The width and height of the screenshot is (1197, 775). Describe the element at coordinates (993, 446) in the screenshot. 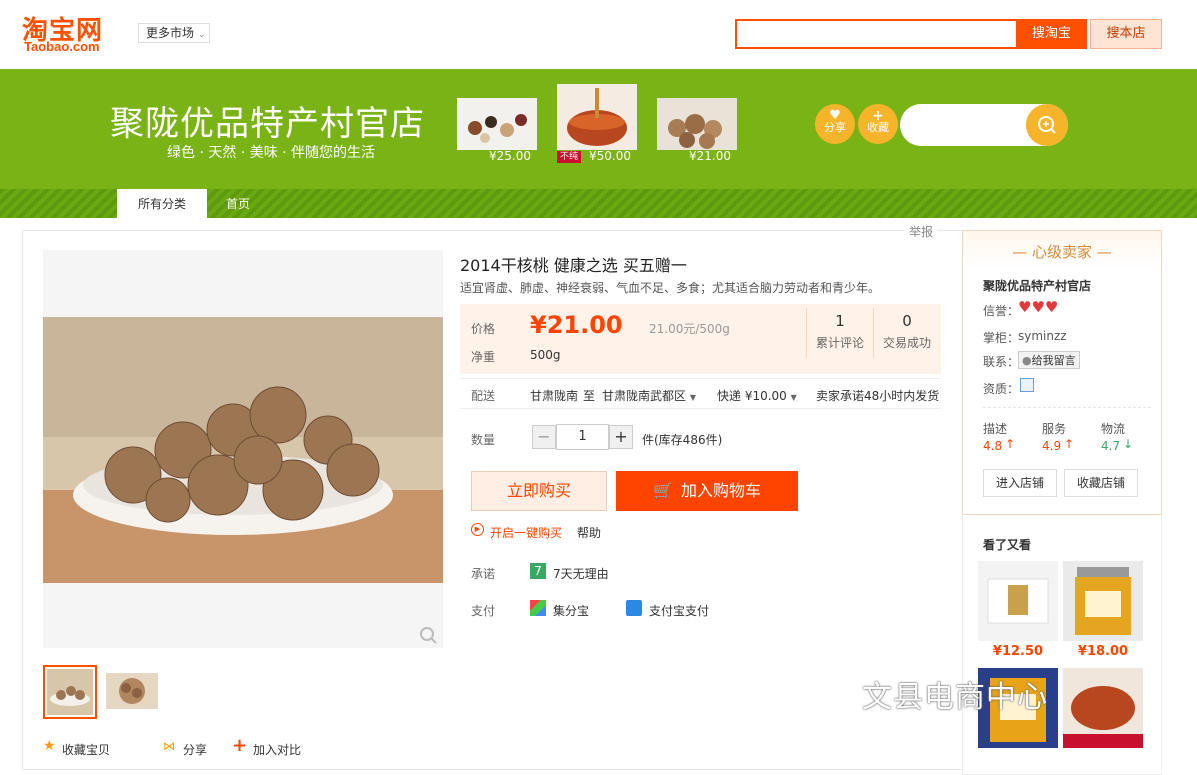

I see `desc-value: 4.8` at that location.